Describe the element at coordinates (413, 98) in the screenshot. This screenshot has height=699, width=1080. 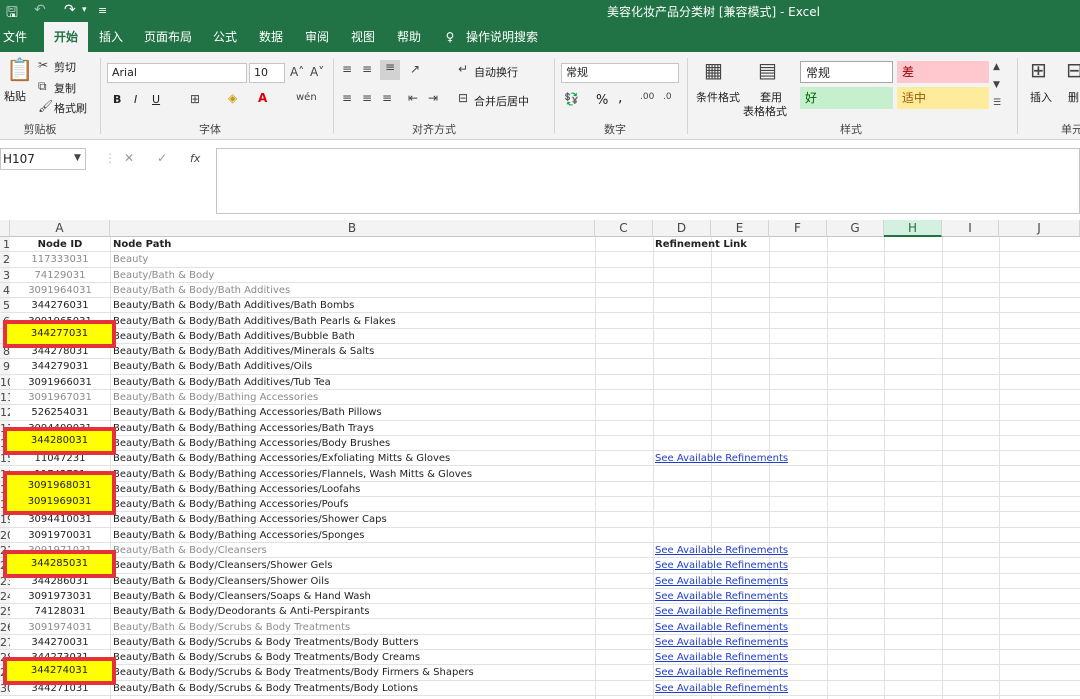
I see `decrease-indent-icon: ⇤` at that location.